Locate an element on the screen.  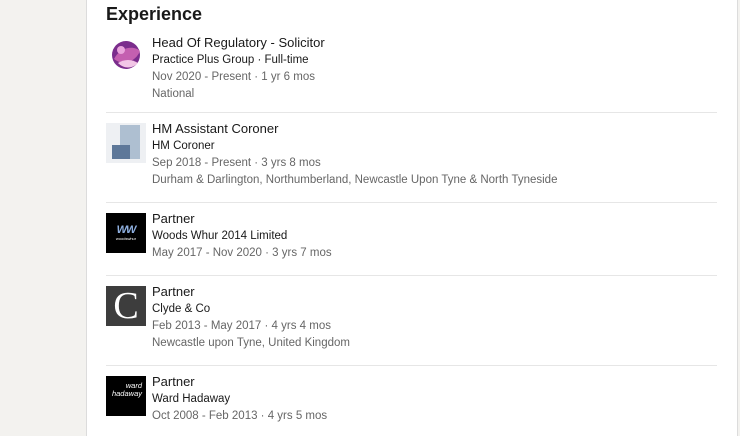
company-name: Ward Hadaway is located at coordinates (191, 399).